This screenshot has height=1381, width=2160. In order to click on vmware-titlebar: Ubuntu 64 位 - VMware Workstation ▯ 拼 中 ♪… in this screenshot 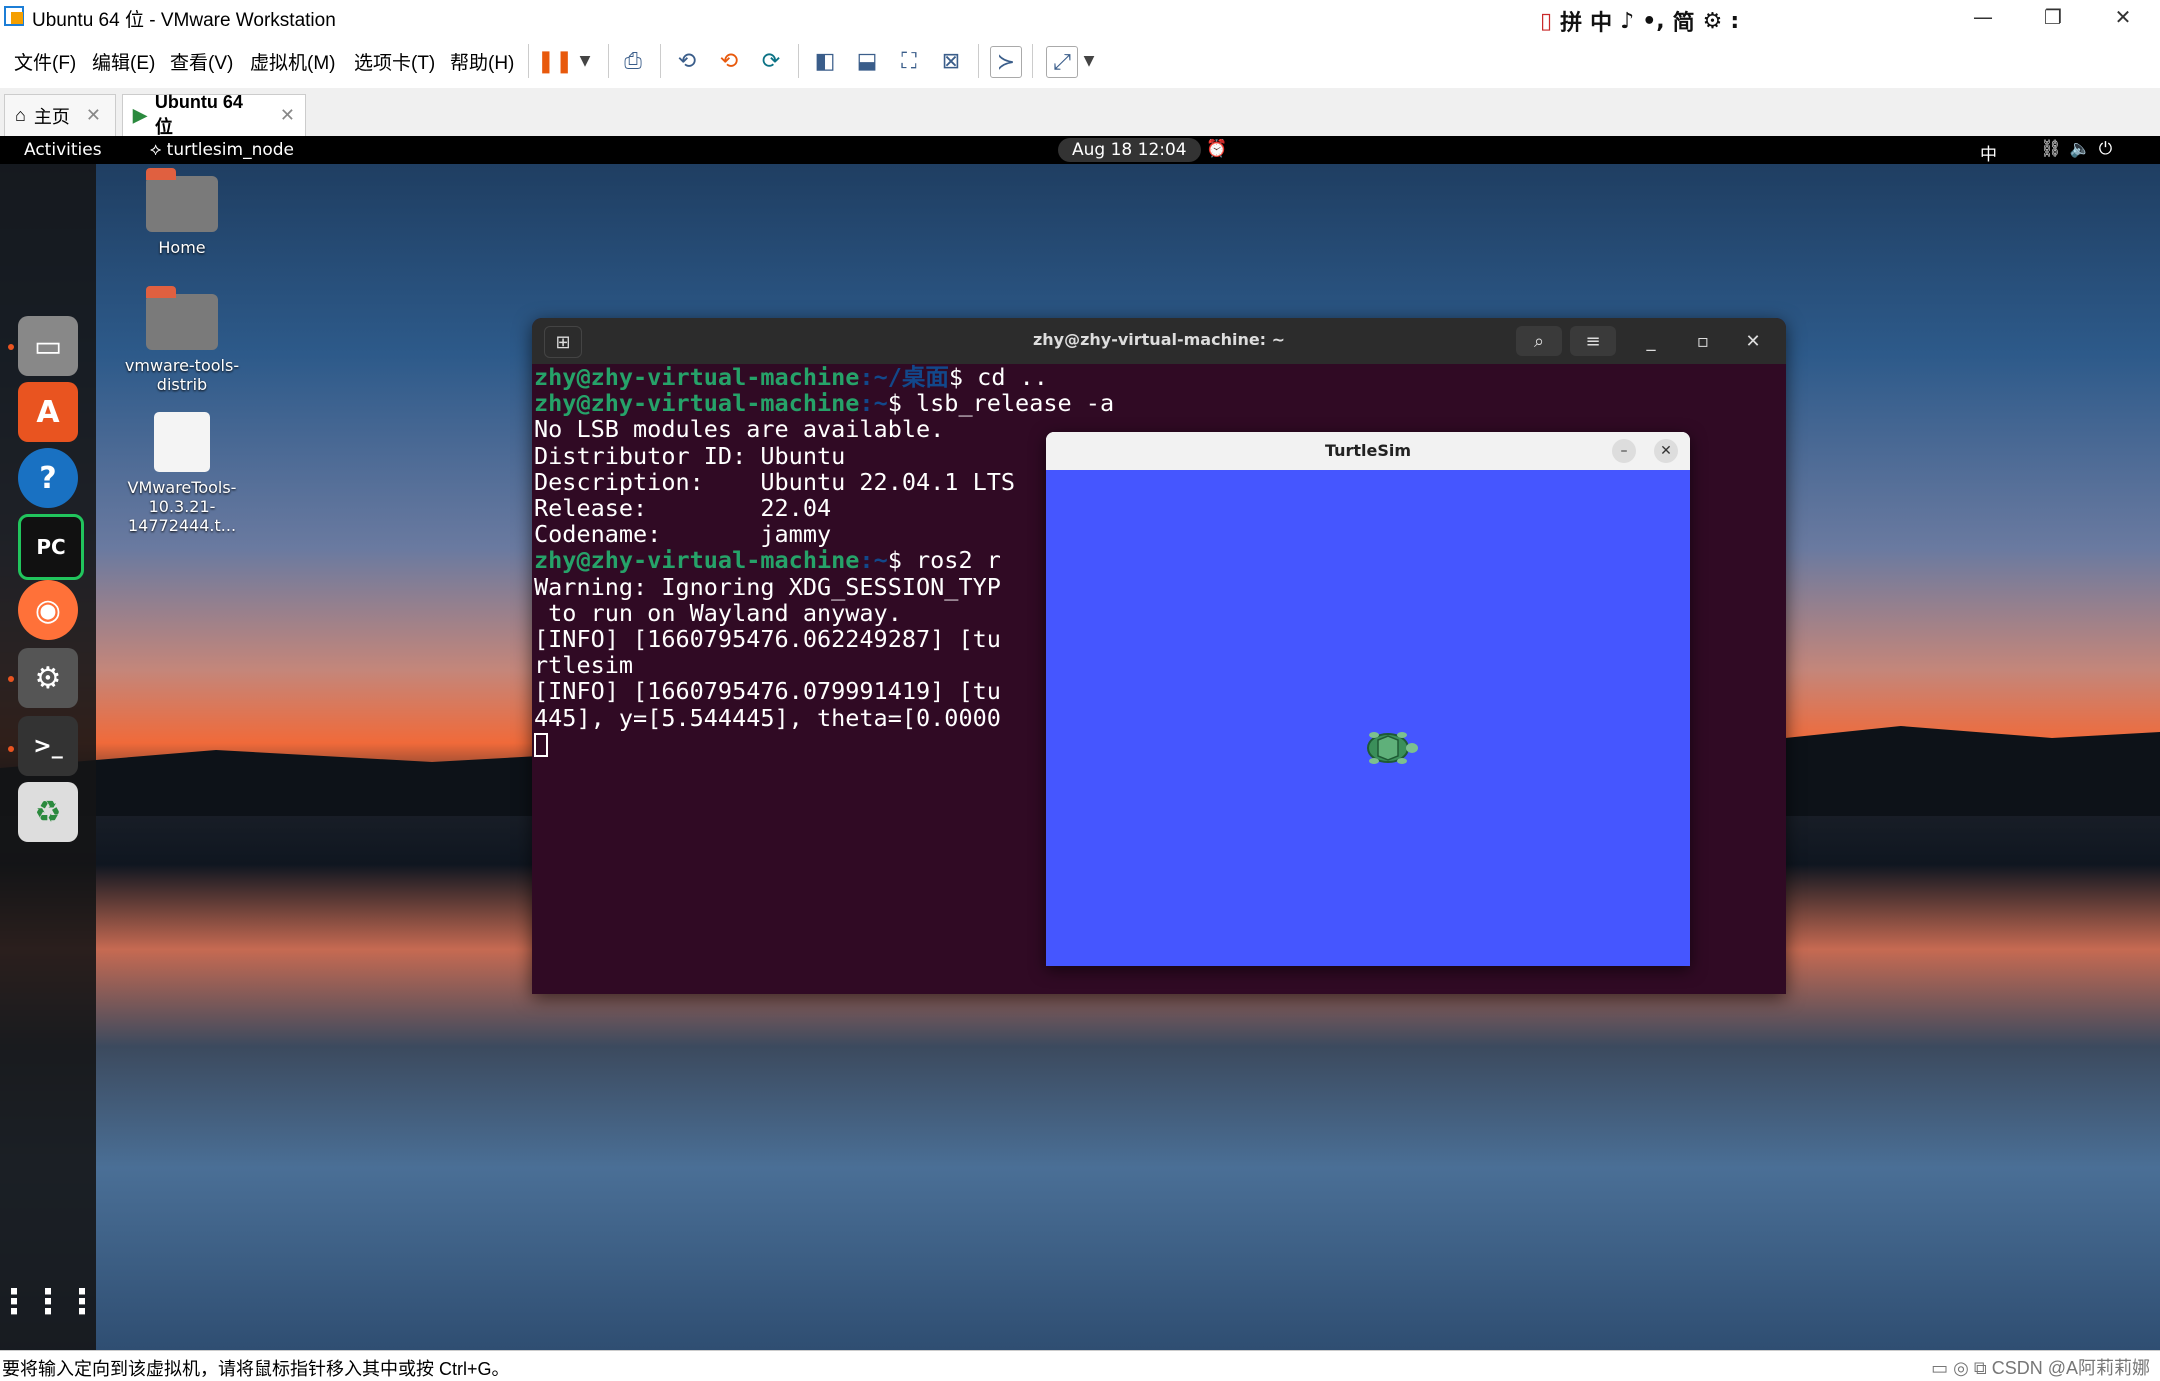, I will do `click(1080, 19)`.